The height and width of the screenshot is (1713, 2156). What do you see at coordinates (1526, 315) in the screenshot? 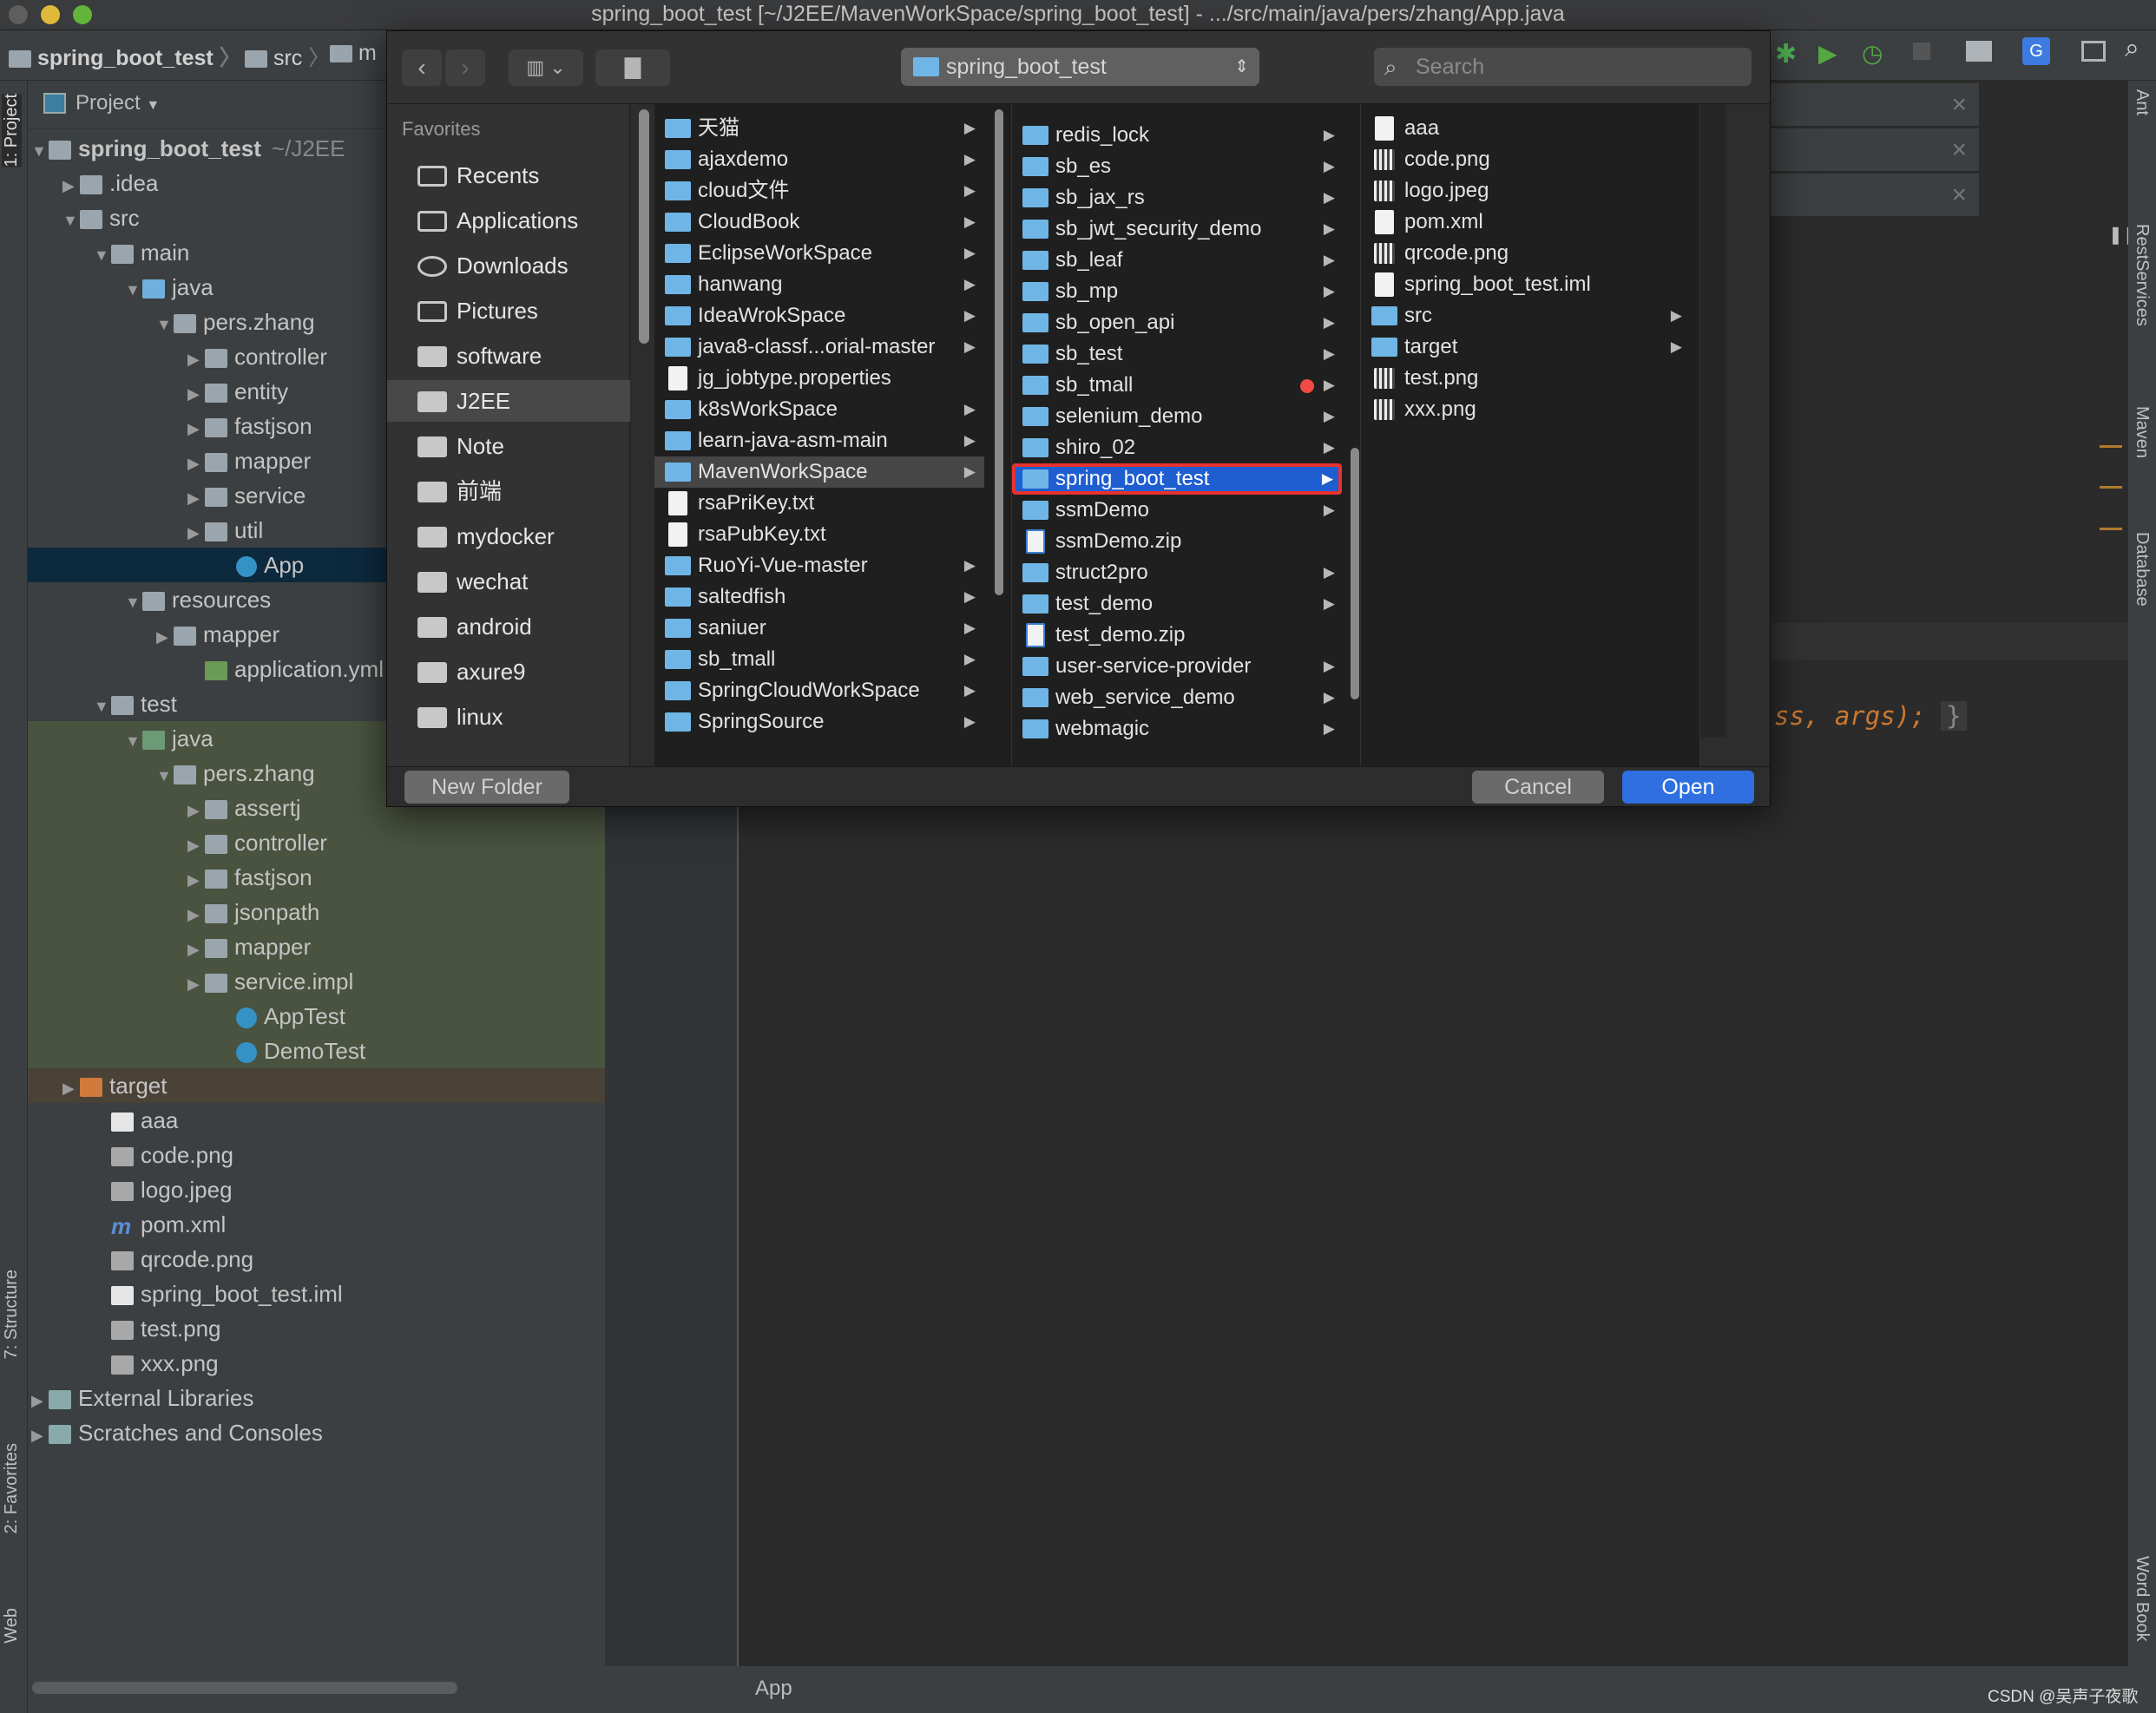
I see `folder-item: src ▶` at bounding box center [1526, 315].